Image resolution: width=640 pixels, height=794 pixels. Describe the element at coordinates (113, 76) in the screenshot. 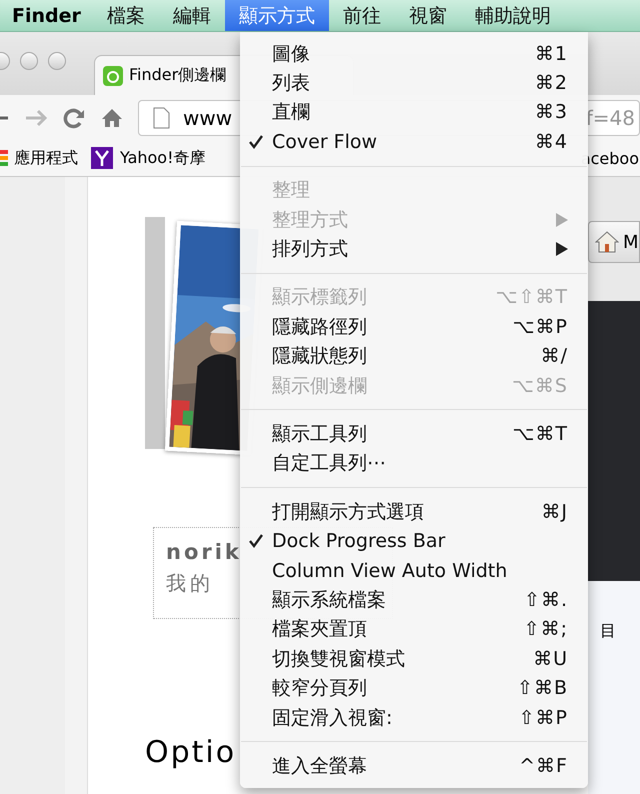

I see `site-favicon` at that location.